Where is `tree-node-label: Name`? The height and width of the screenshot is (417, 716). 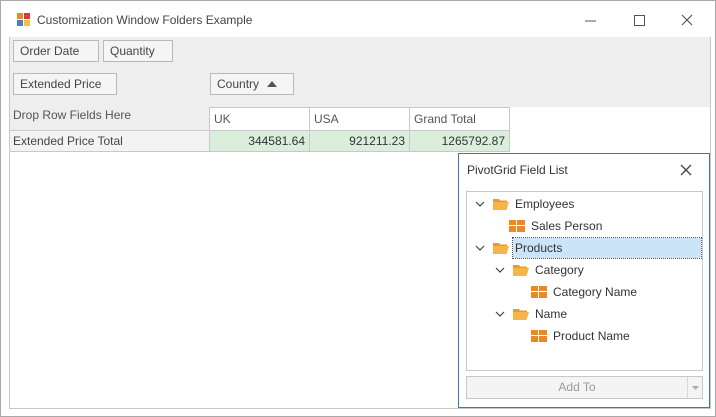 tree-node-label: Name is located at coordinates (551, 314).